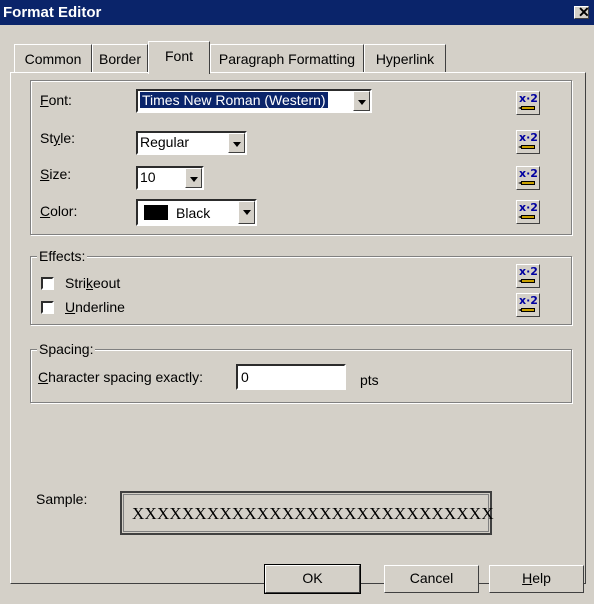 This screenshot has width=594, height=604. What do you see at coordinates (234, 100) in the screenshot?
I see `font-select-value: Times New Roman (Western)` at bounding box center [234, 100].